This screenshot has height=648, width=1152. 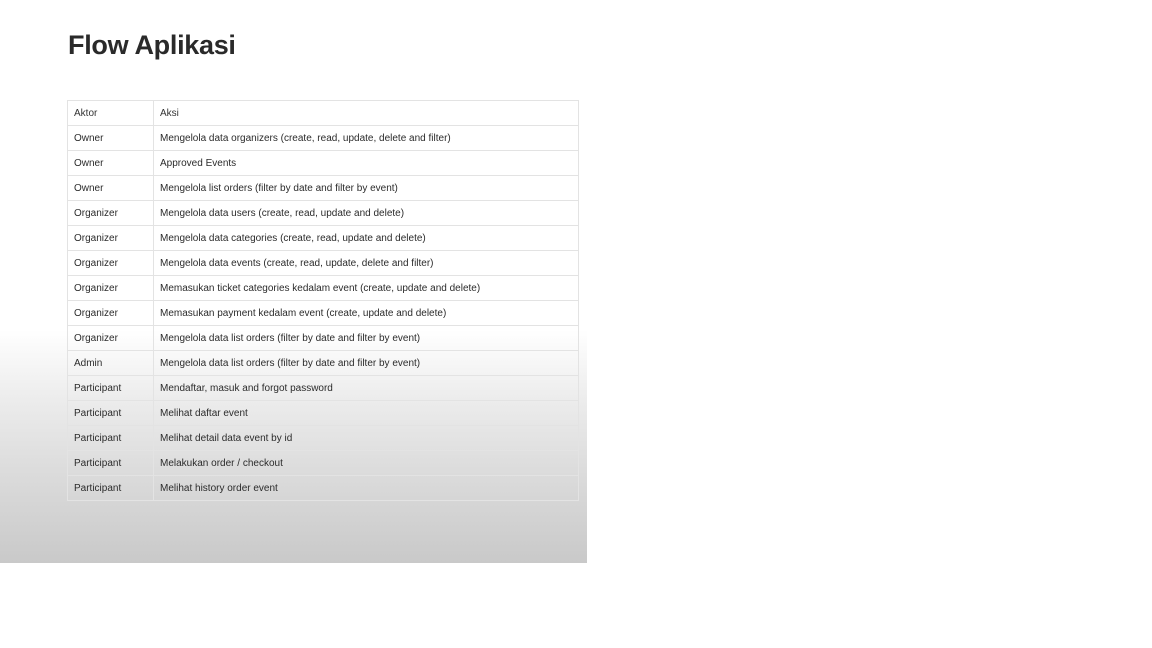 I want to click on table-row: Owner Approved Events, so click(x=323, y=163).